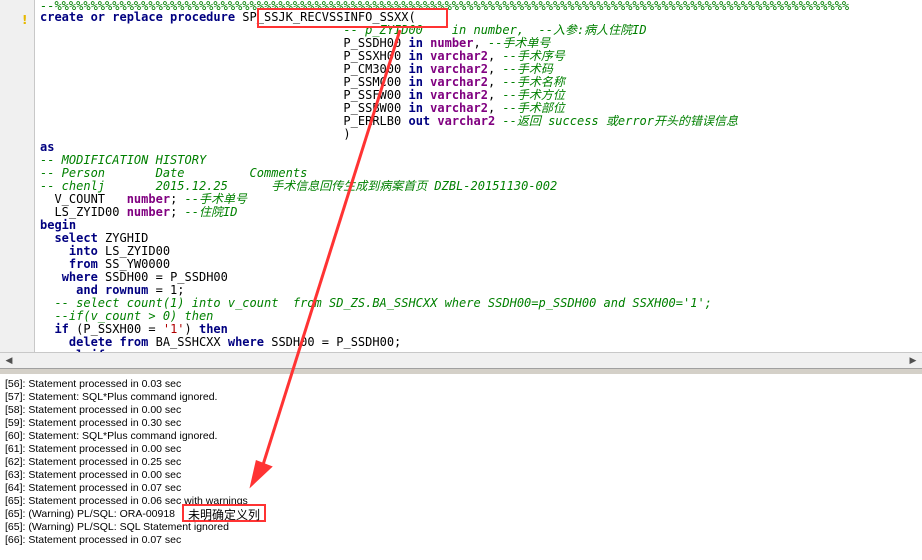 The width and height of the screenshot is (922, 560). Describe the element at coordinates (224, 82) in the screenshot. I see `code-token: P_SSMC00` at that location.